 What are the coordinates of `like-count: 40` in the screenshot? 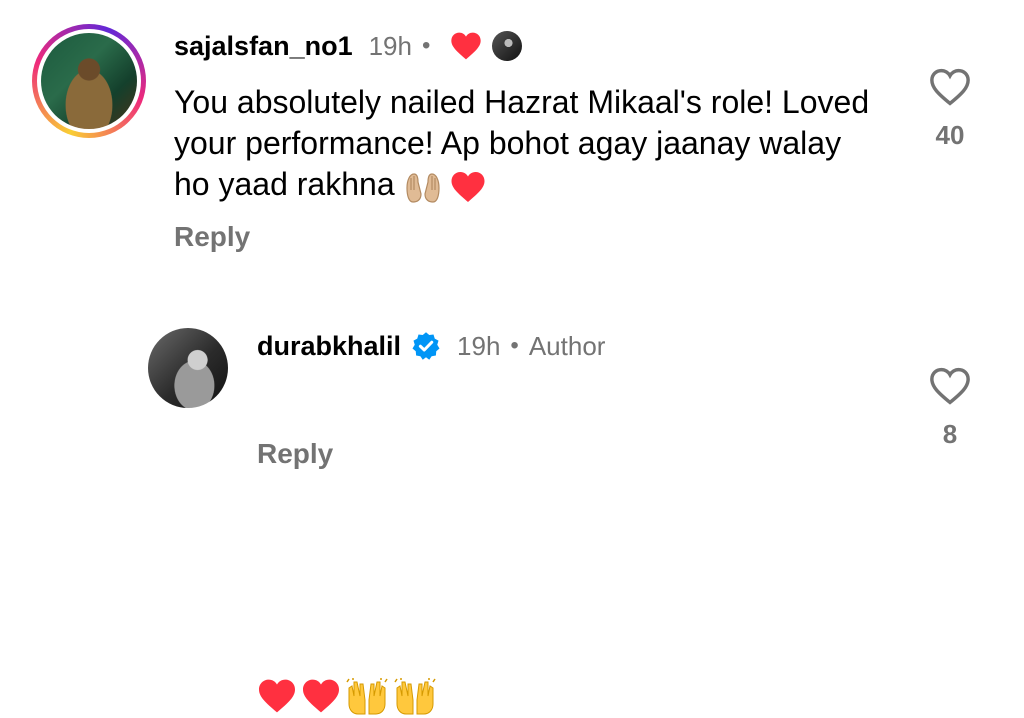 It's located at (950, 135).